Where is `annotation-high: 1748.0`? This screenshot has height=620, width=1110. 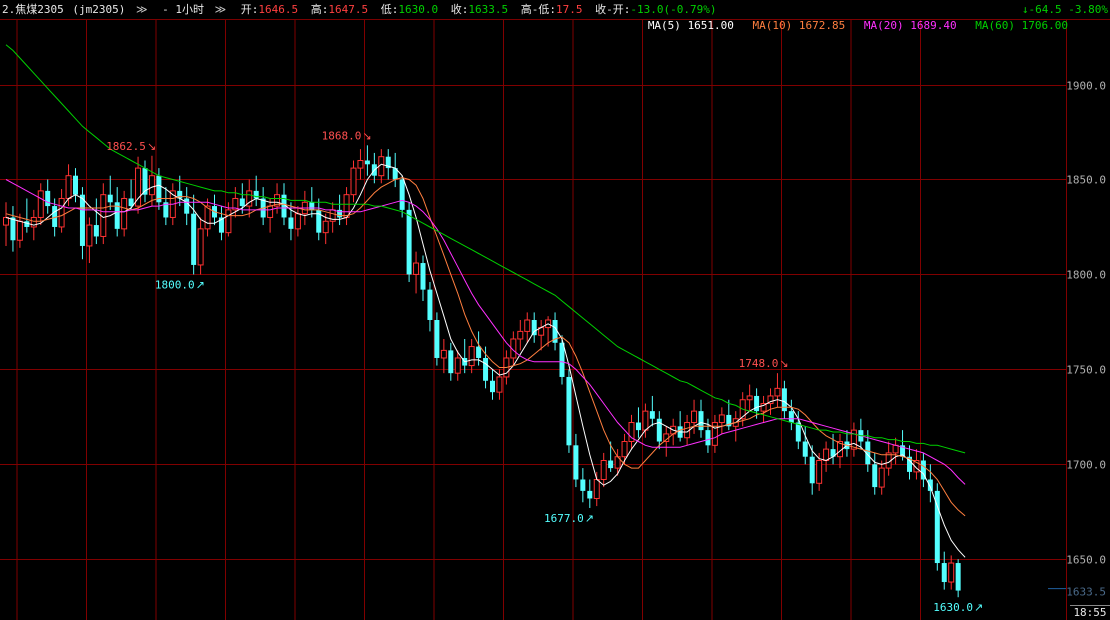 annotation-high: 1748.0 is located at coordinates (759, 363).